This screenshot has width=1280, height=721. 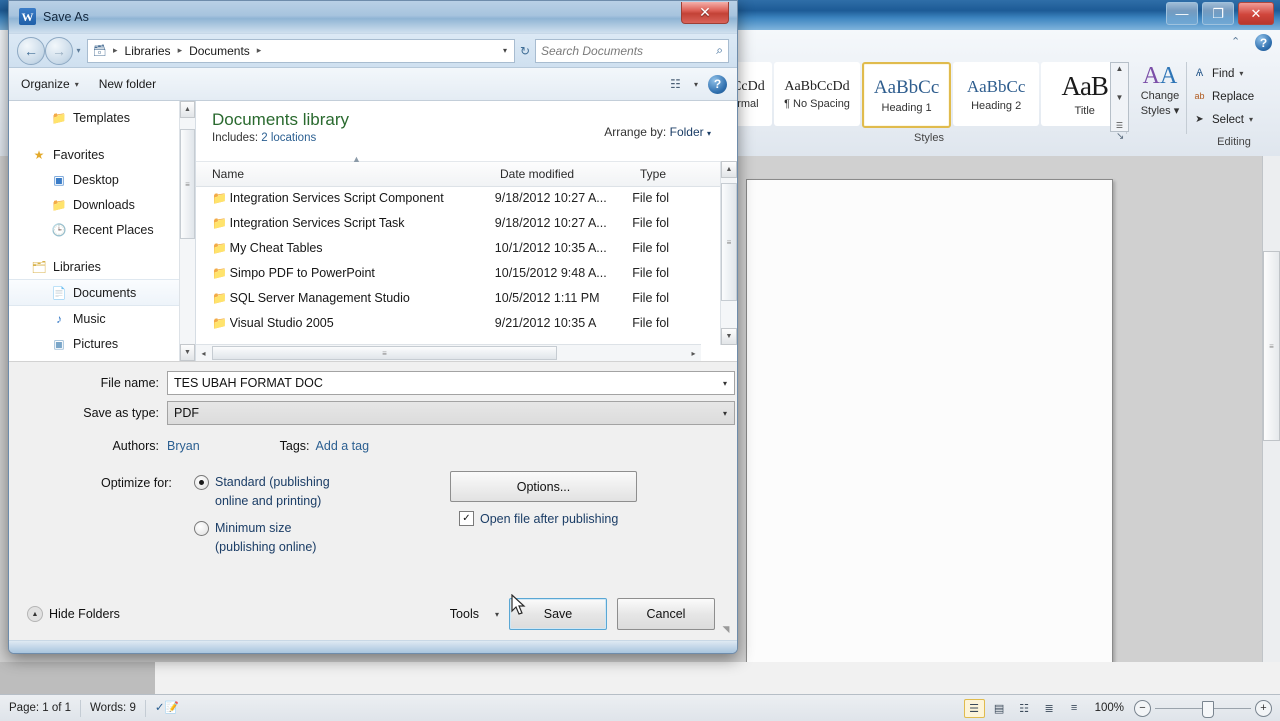 I want to click on zoom-slider-thumb, so click(x=1208, y=709).